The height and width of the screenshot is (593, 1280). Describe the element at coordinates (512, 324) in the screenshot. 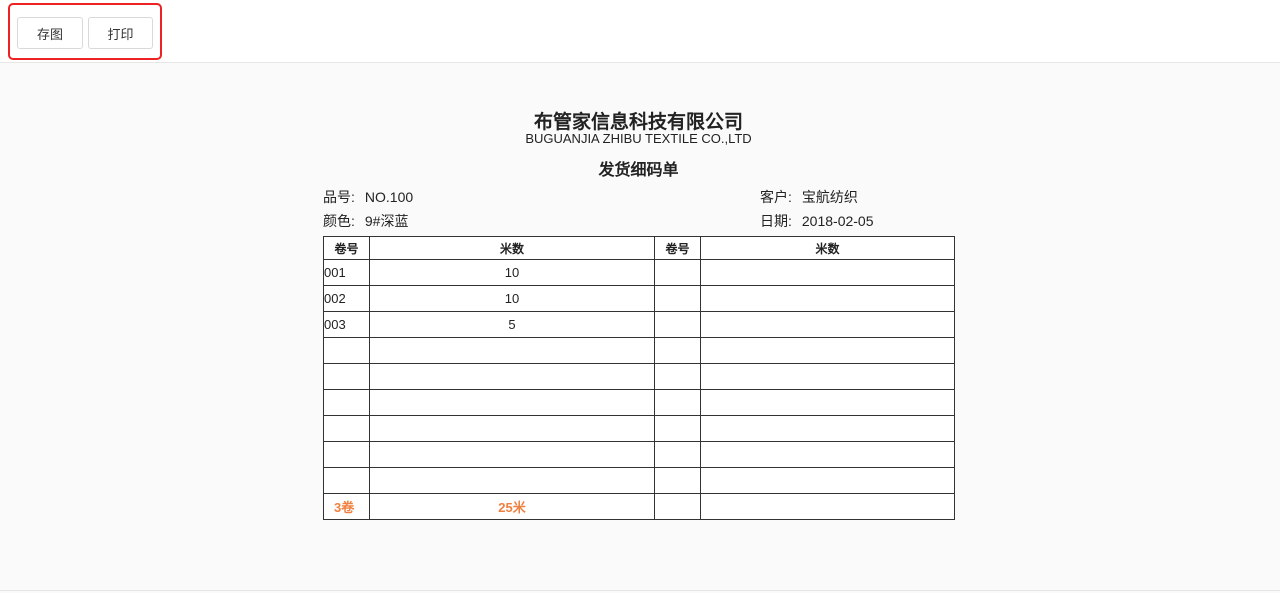

I see `meters-cell: 5` at that location.